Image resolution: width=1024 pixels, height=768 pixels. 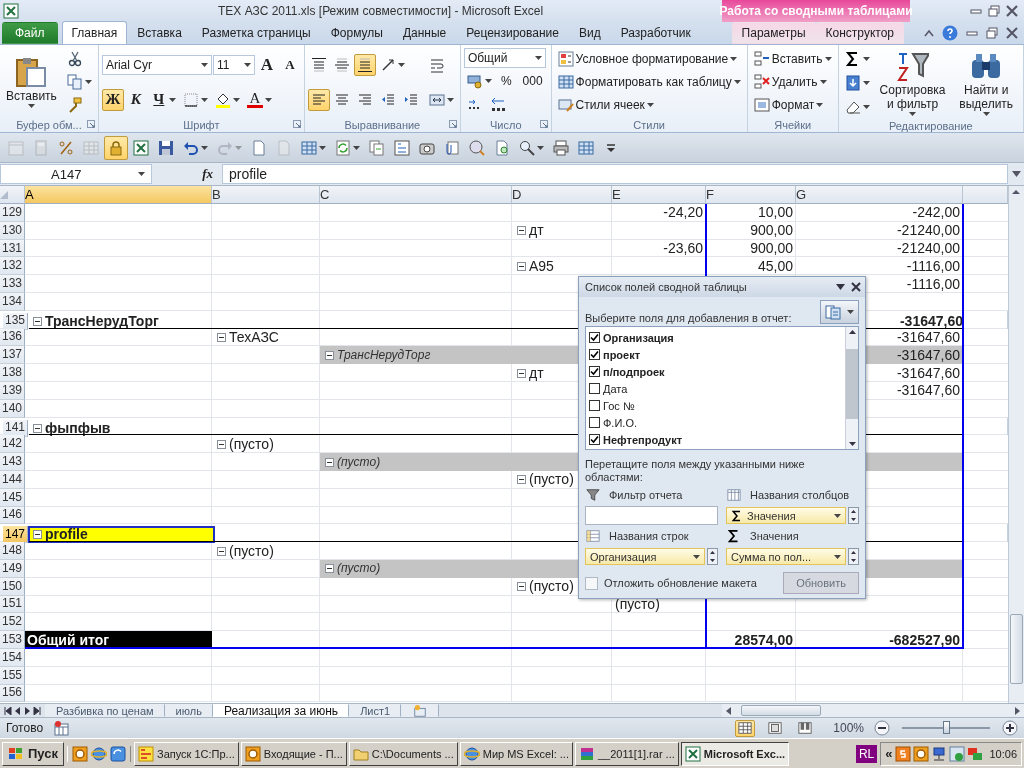 I want to click on column-header: A, so click(x=118, y=195).